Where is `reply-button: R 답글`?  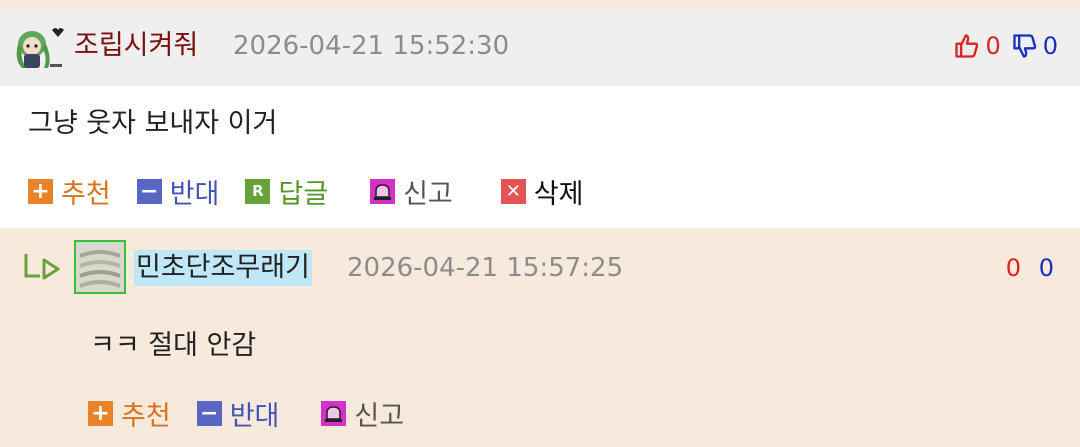
reply-button: R 답글 is located at coordinates (286, 191).